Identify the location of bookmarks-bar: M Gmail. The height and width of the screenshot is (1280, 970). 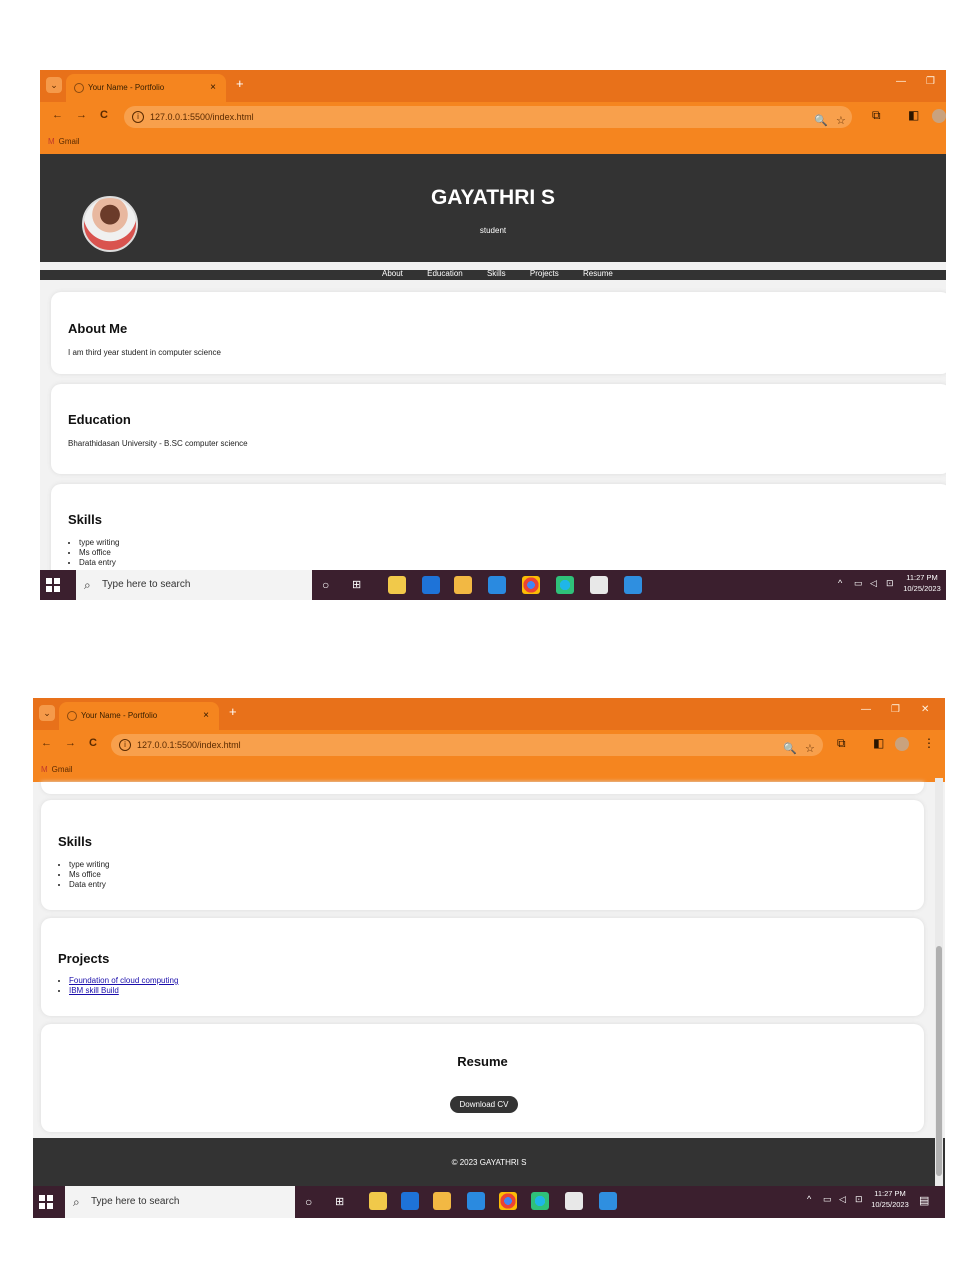
(493, 143).